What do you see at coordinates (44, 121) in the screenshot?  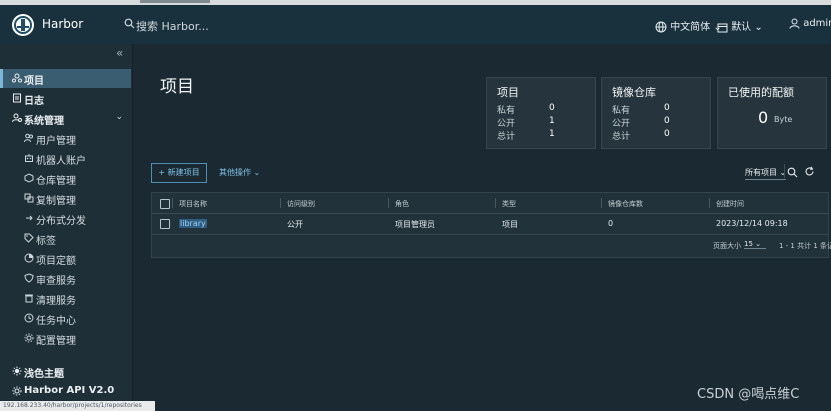 I see `sidebar-item-label: 系统管理` at bounding box center [44, 121].